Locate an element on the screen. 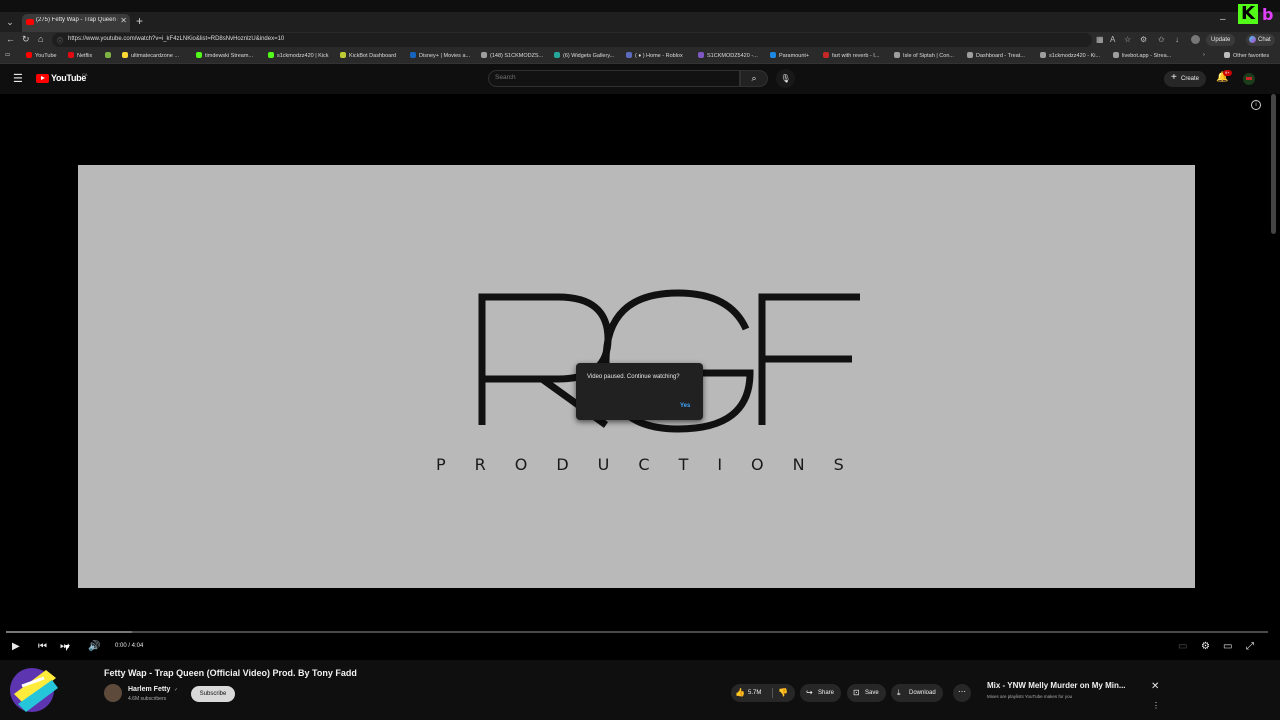 The image size is (1280, 720). reload-icon: ↻ is located at coordinates (26, 39).